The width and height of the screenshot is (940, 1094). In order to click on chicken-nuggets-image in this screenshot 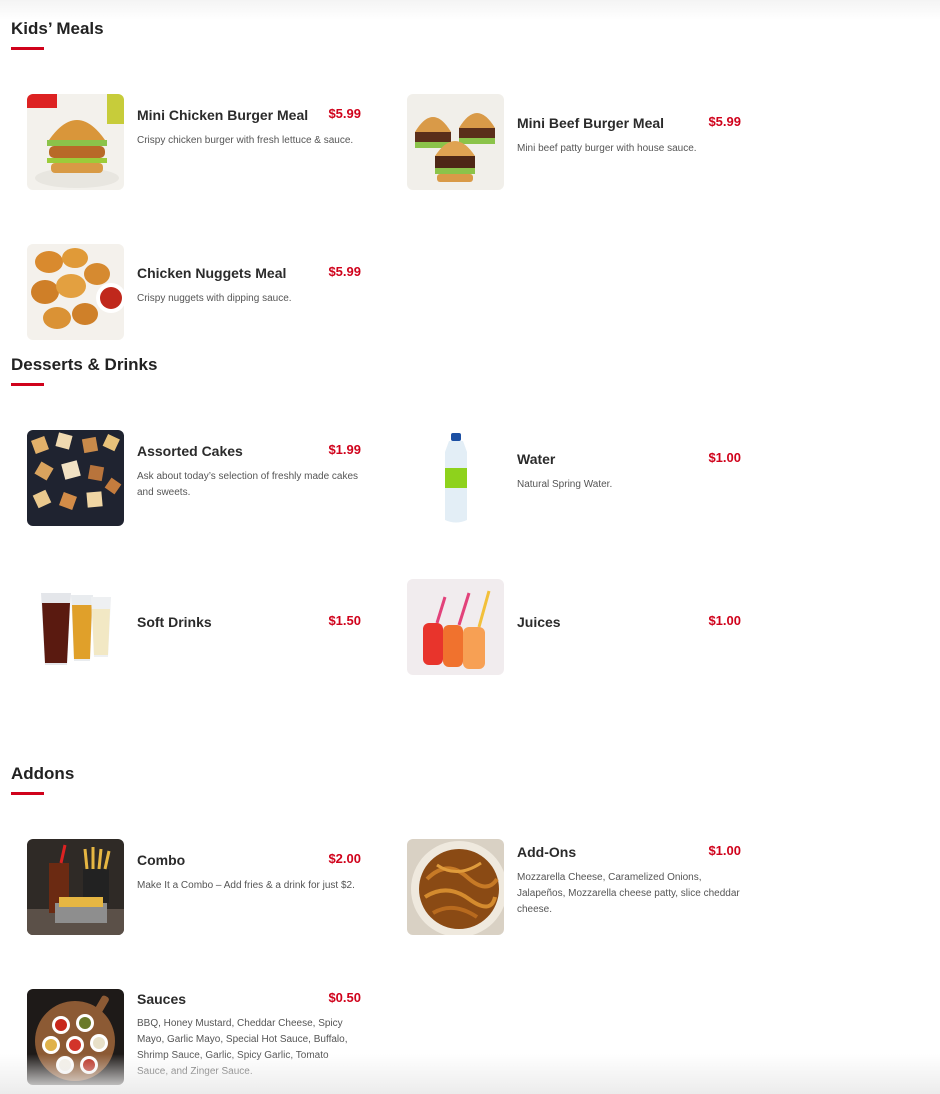, I will do `click(75, 292)`.